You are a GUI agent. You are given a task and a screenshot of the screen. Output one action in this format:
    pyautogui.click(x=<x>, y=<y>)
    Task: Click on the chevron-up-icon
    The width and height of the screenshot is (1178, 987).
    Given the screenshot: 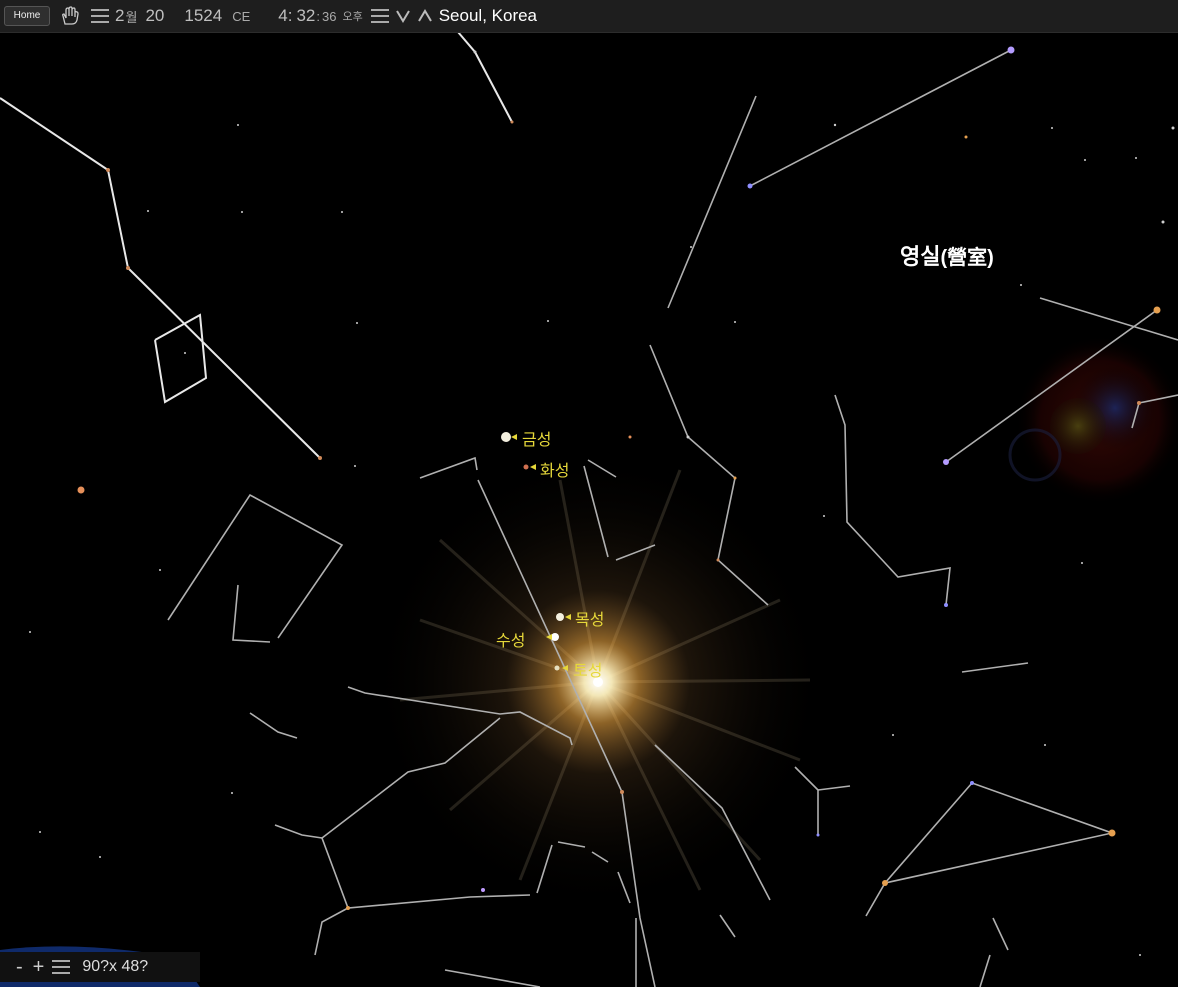 What is the action you would take?
    pyautogui.click(x=425, y=16)
    